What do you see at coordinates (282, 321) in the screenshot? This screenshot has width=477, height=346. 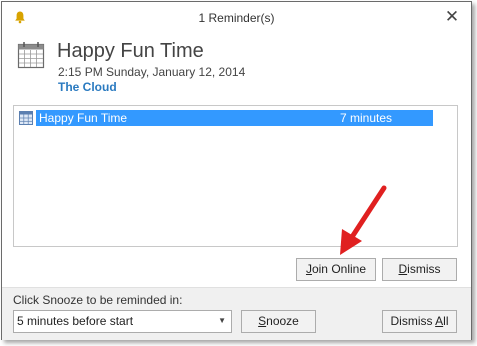 I see `button-label-part: nooze` at bounding box center [282, 321].